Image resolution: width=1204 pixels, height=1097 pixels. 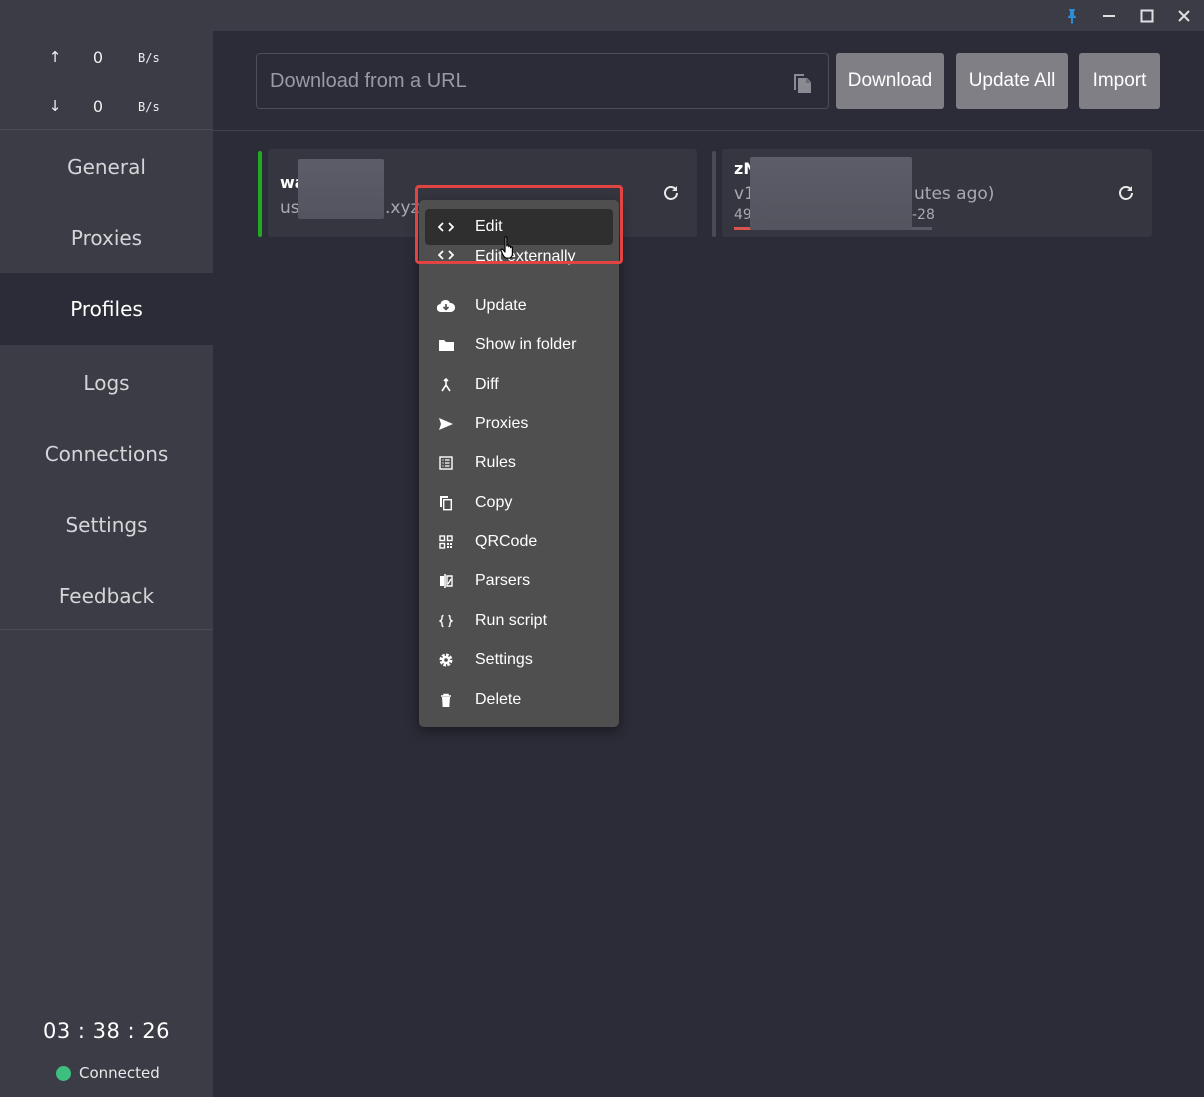 What do you see at coordinates (714, 194) in the screenshot?
I see `inactive-indicator` at bounding box center [714, 194].